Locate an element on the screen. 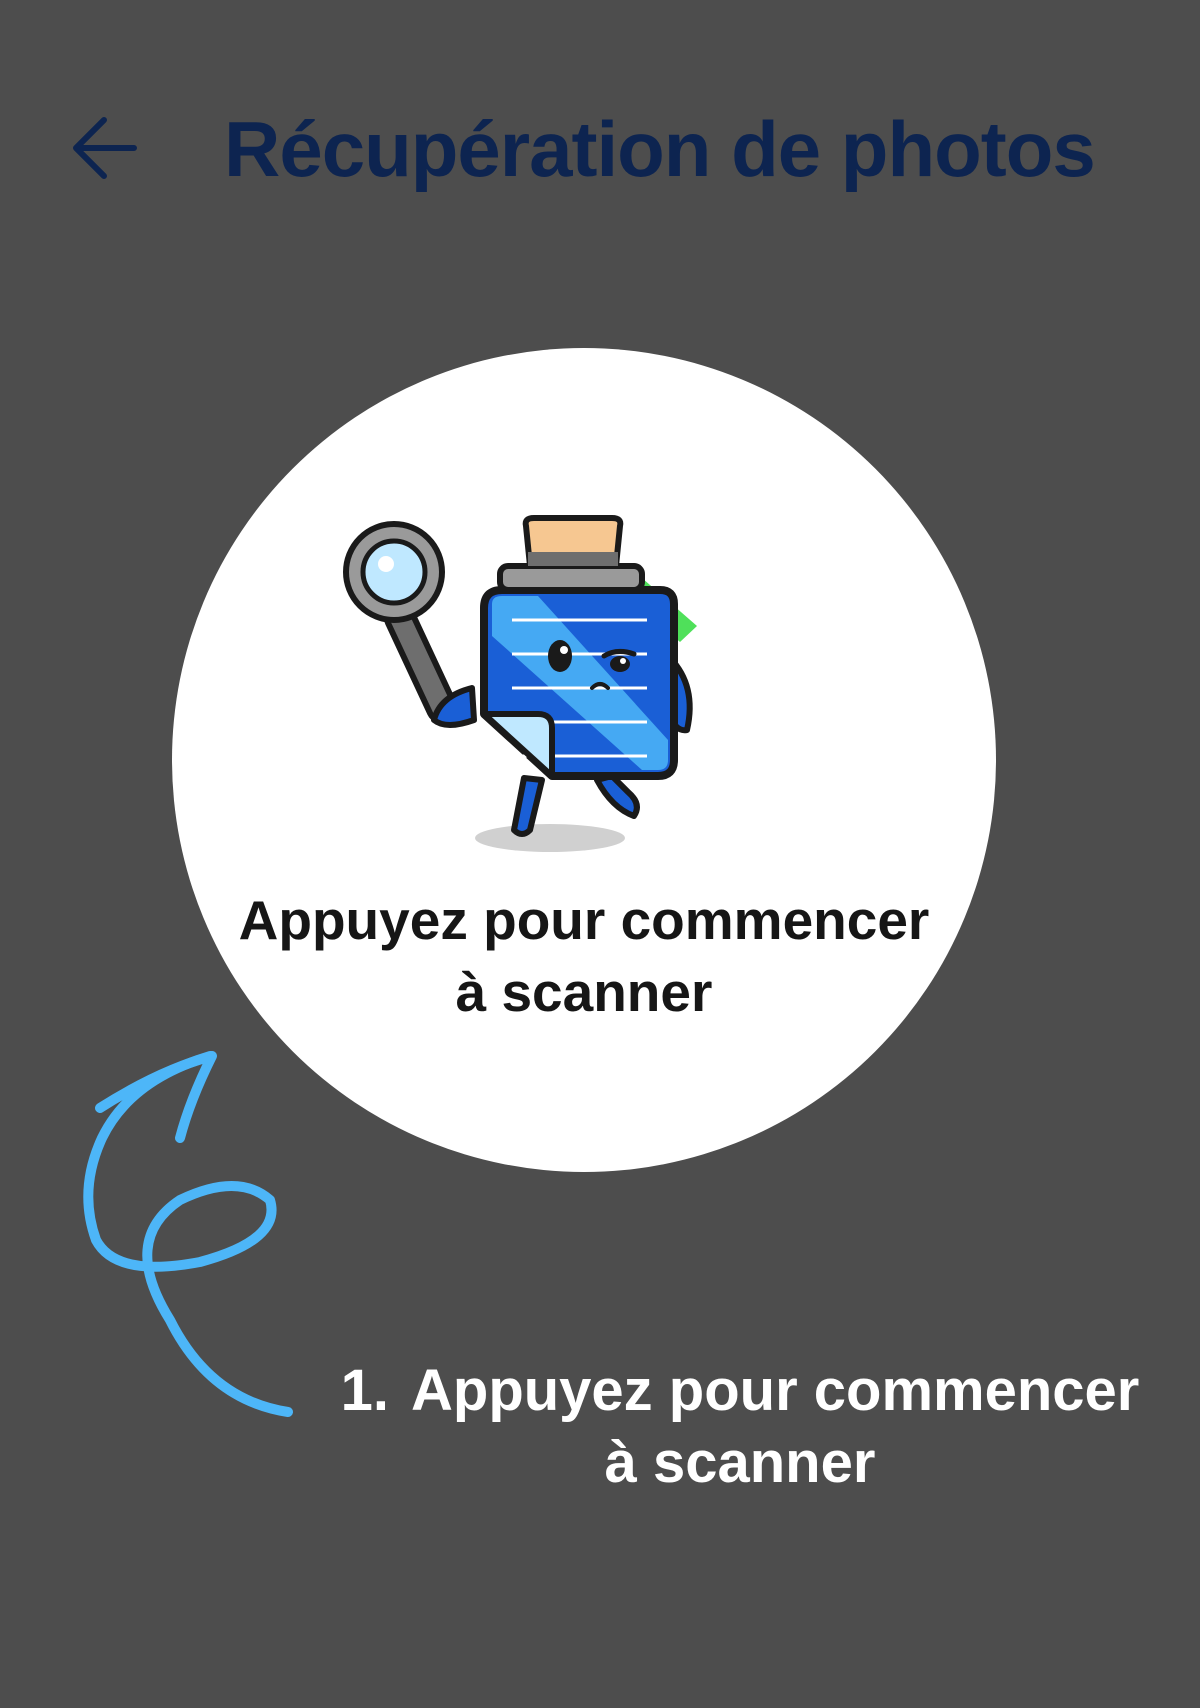  hint-caption-line1: 1. Appuyez pour commencer is located at coordinates (740, 1391).